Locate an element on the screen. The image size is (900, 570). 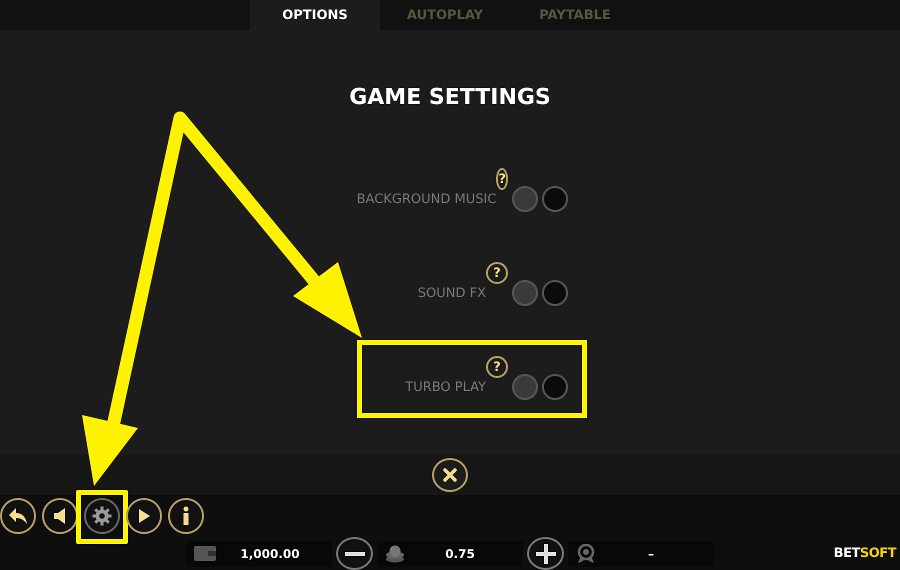
bet-value: 0.75 is located at coordinates (460, 553).